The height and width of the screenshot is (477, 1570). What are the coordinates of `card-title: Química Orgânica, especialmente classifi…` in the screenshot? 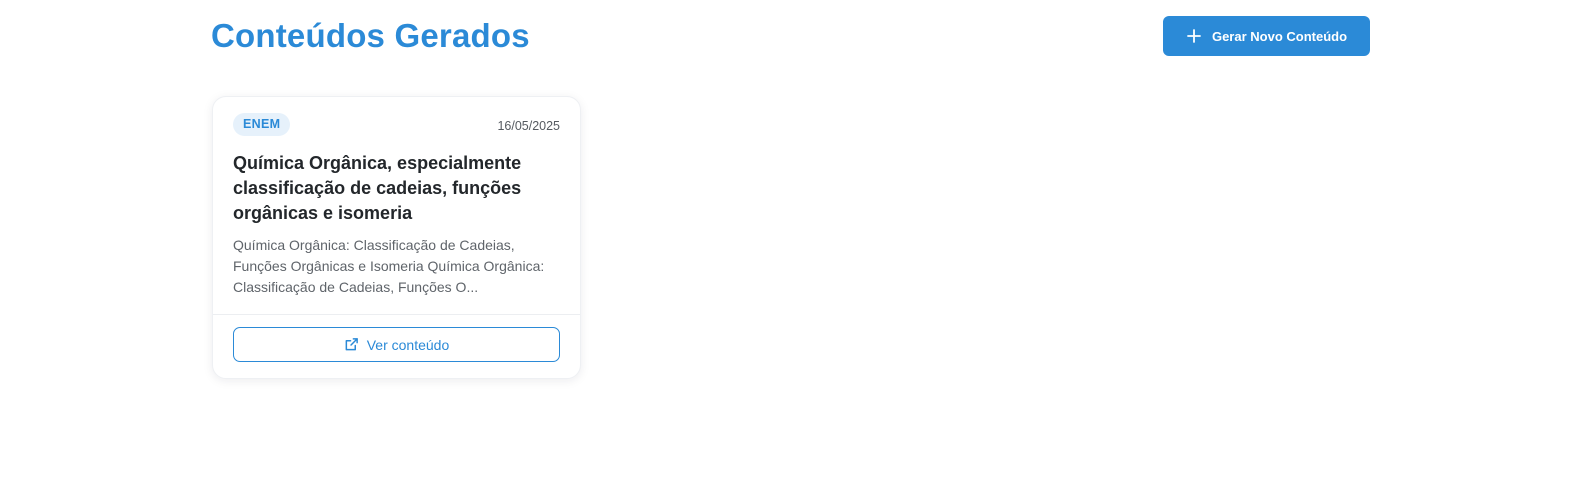 It's located at (377, 188).